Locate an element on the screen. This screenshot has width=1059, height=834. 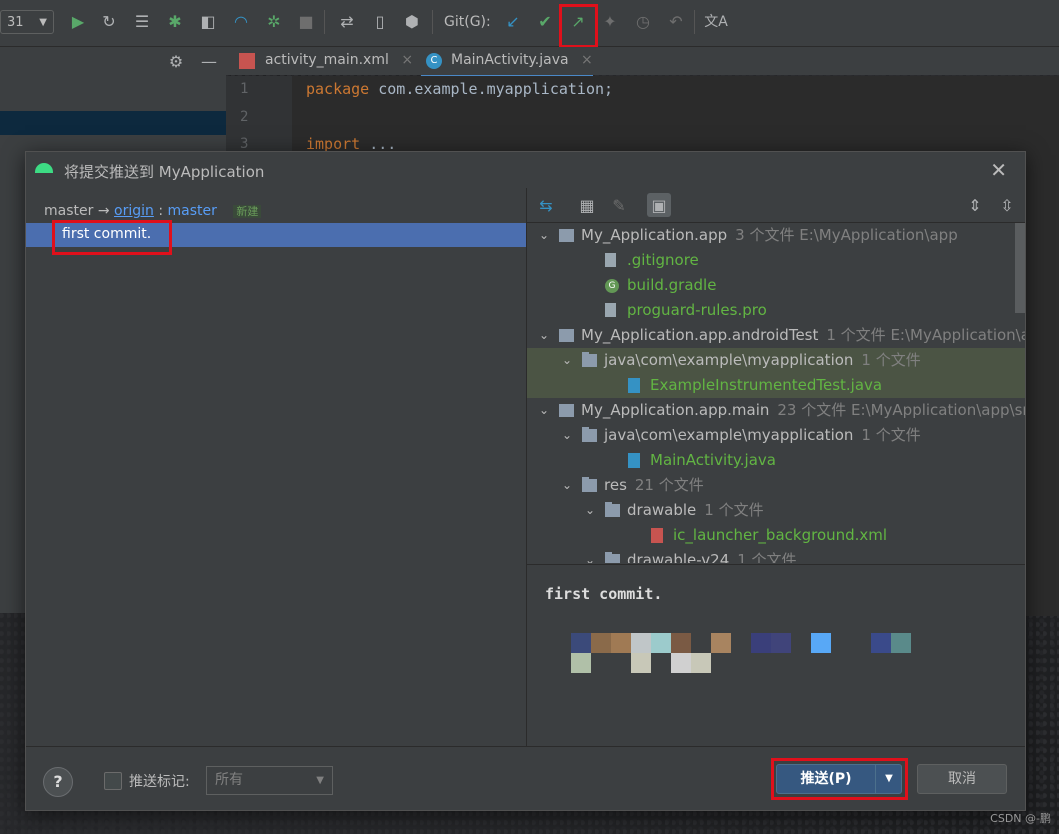
sdk-manager-icon: ⬢ is located at coordinates (412, 21).